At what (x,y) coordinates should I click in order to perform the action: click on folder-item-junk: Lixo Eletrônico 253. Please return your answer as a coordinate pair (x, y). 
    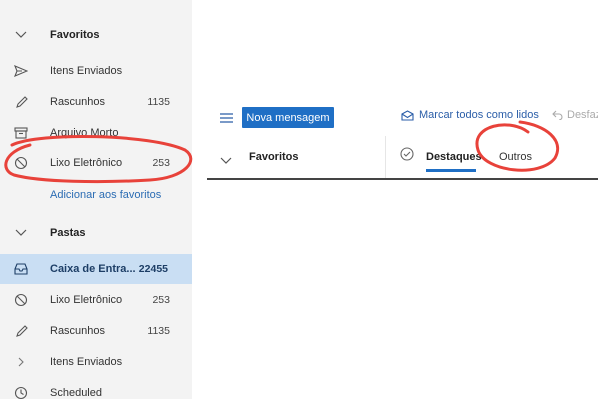
    Looking at the image, I should click on (96, 300).